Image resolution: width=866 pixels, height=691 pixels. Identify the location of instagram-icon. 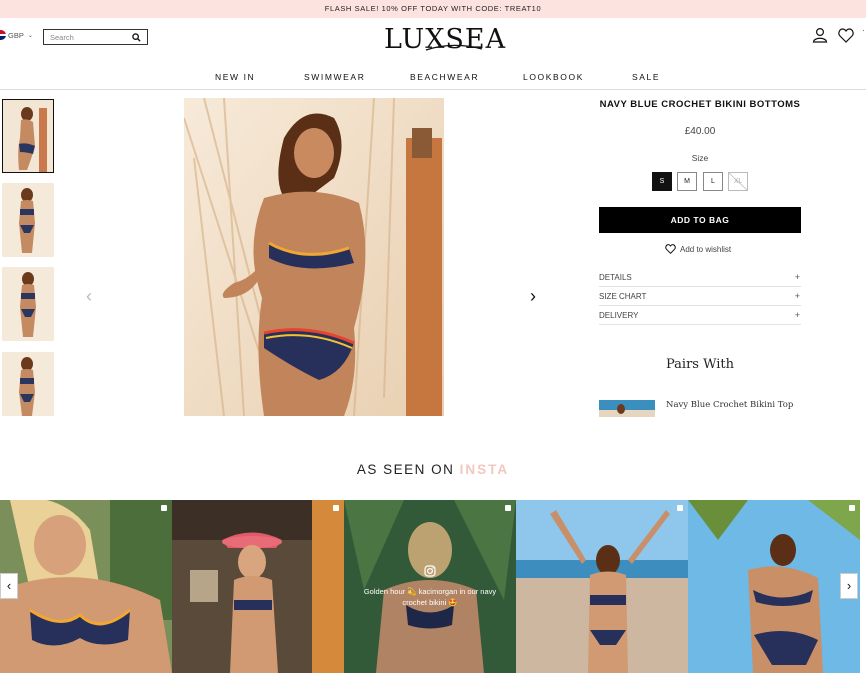
(430, 571).